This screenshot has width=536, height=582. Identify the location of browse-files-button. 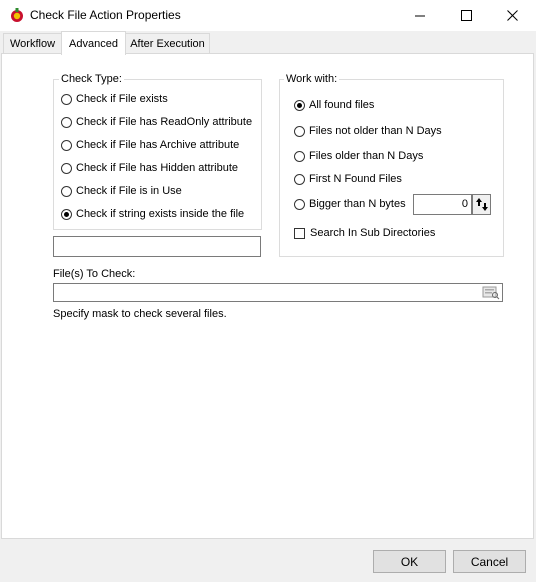
(491, 292).